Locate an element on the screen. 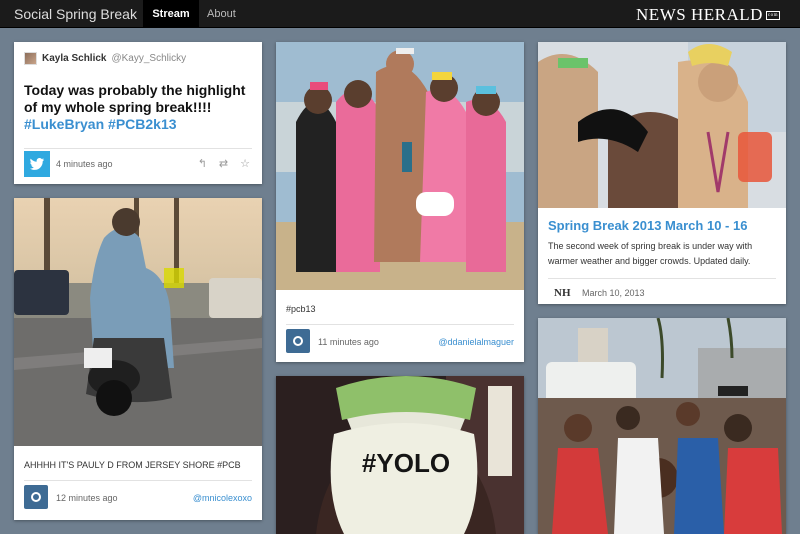 This screenshot has height=534, width=800. post-footer: 12 minutes ago @mnicolexoxo is located at coordinates (138, 497).